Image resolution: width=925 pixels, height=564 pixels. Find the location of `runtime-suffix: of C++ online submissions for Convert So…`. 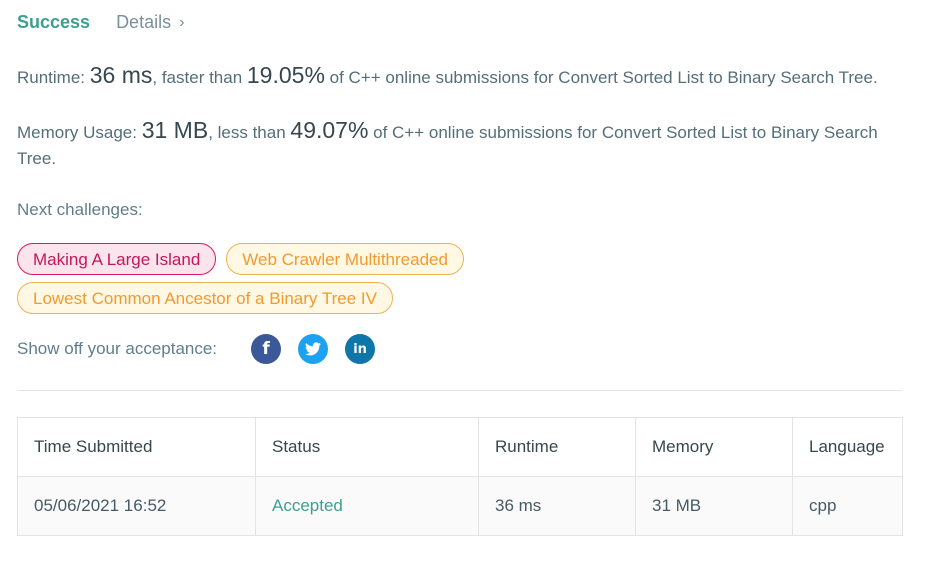

runtime-suffix: of C++ online submissions for Convert So… is located at coordinates (601, 77).